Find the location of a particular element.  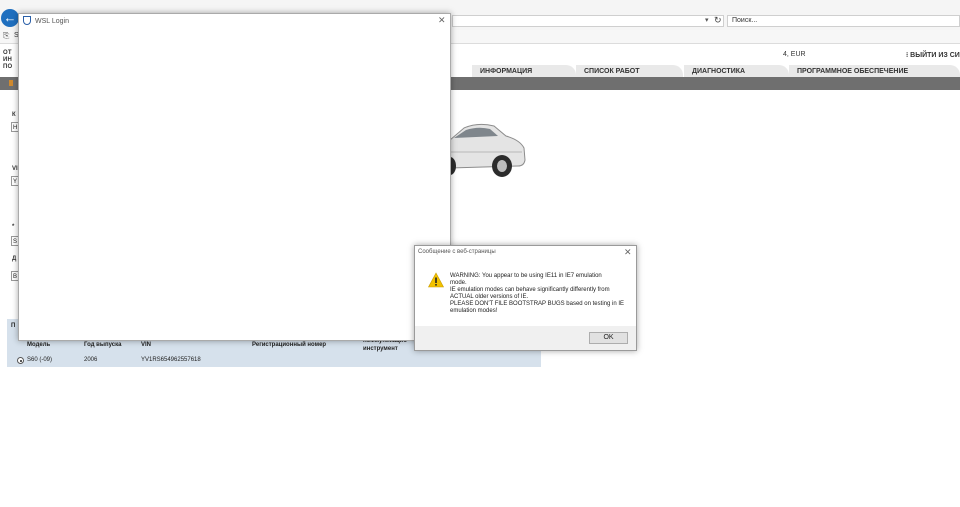

back-button: ← is located at coordinates (10, 18).